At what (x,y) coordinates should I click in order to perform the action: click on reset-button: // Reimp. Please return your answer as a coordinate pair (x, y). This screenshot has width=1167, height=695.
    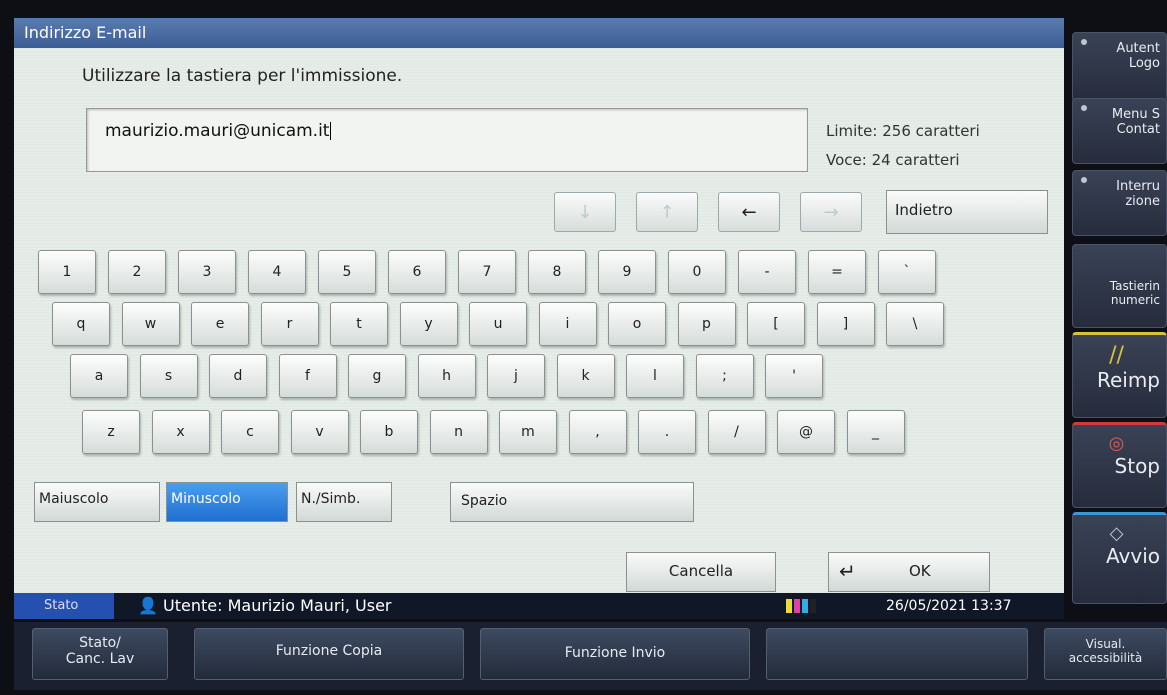
    Looking at the image, I should click on (1119, 375).